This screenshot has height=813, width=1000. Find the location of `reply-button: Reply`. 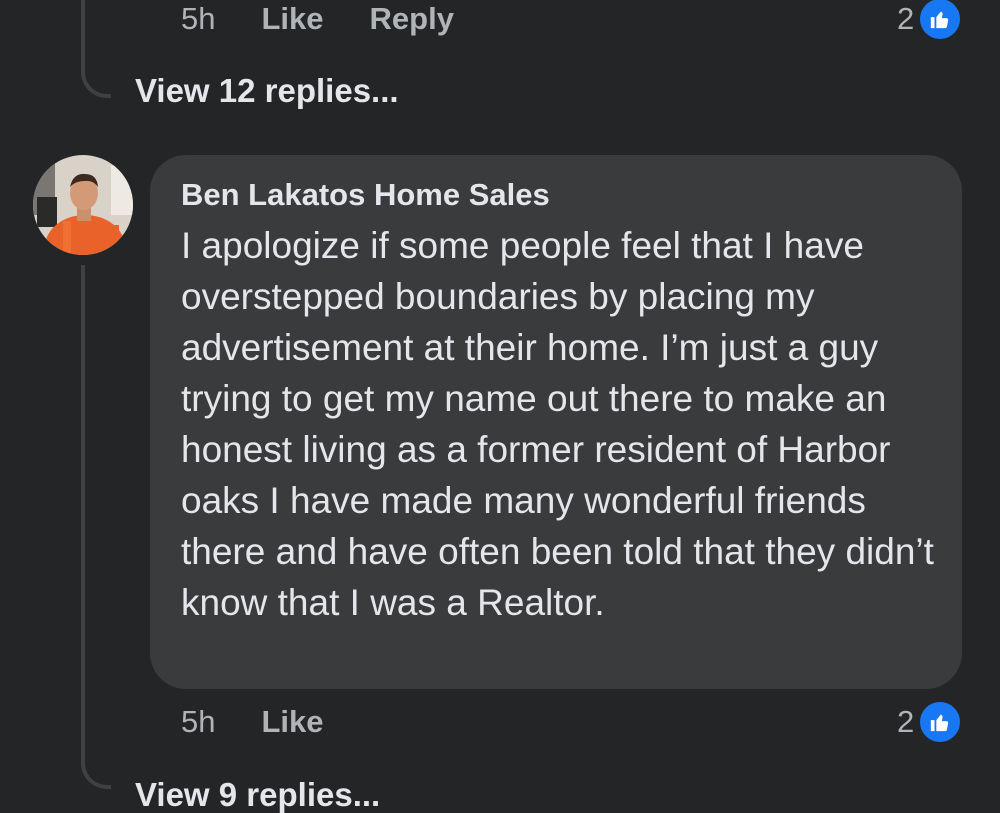

reply-button: Reply is located at coordinates (412, 19).